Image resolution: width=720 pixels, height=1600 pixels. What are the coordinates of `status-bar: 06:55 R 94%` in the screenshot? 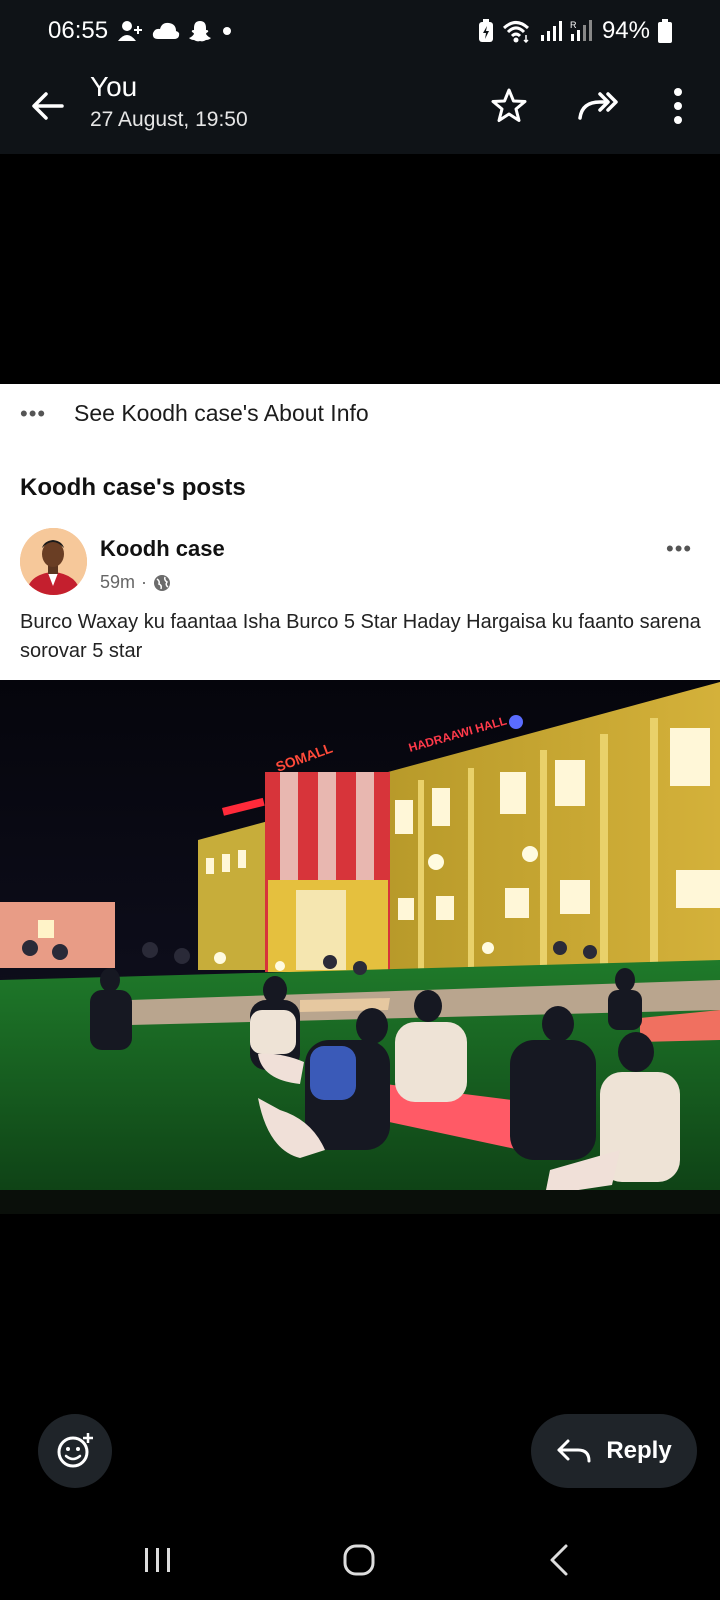 It's located at (360, 31).